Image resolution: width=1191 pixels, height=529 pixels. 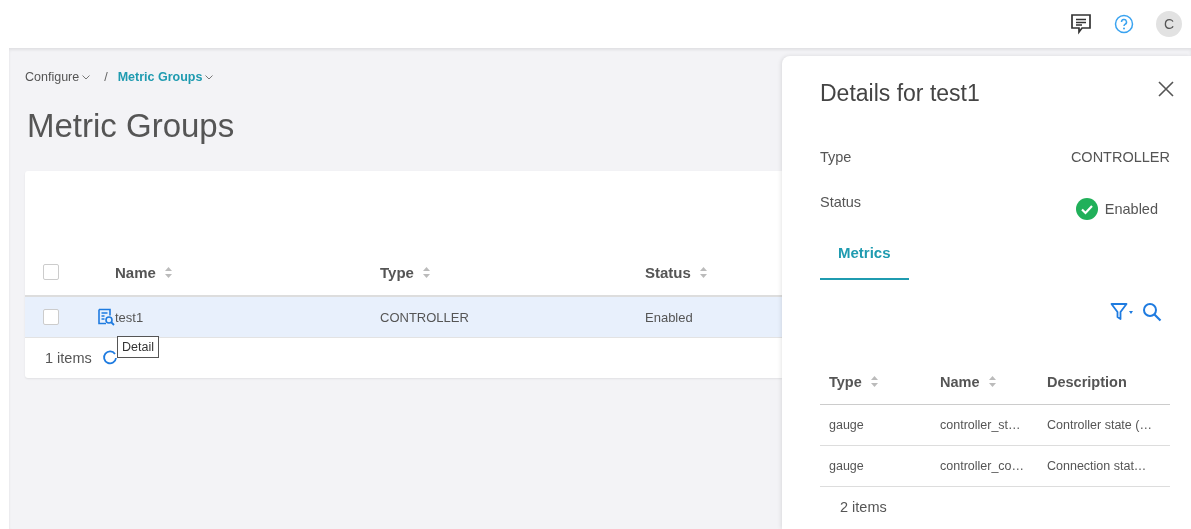 I want to click on check-circle-icon, so click(x=1086, y=209).